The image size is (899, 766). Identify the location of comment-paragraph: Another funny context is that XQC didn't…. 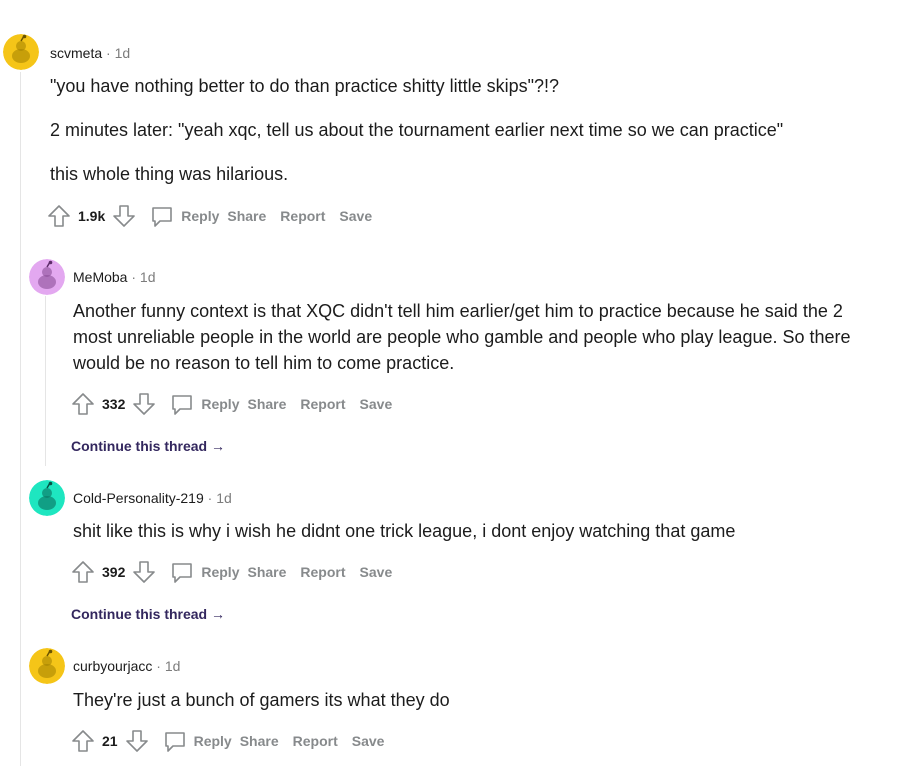
(462, 337).